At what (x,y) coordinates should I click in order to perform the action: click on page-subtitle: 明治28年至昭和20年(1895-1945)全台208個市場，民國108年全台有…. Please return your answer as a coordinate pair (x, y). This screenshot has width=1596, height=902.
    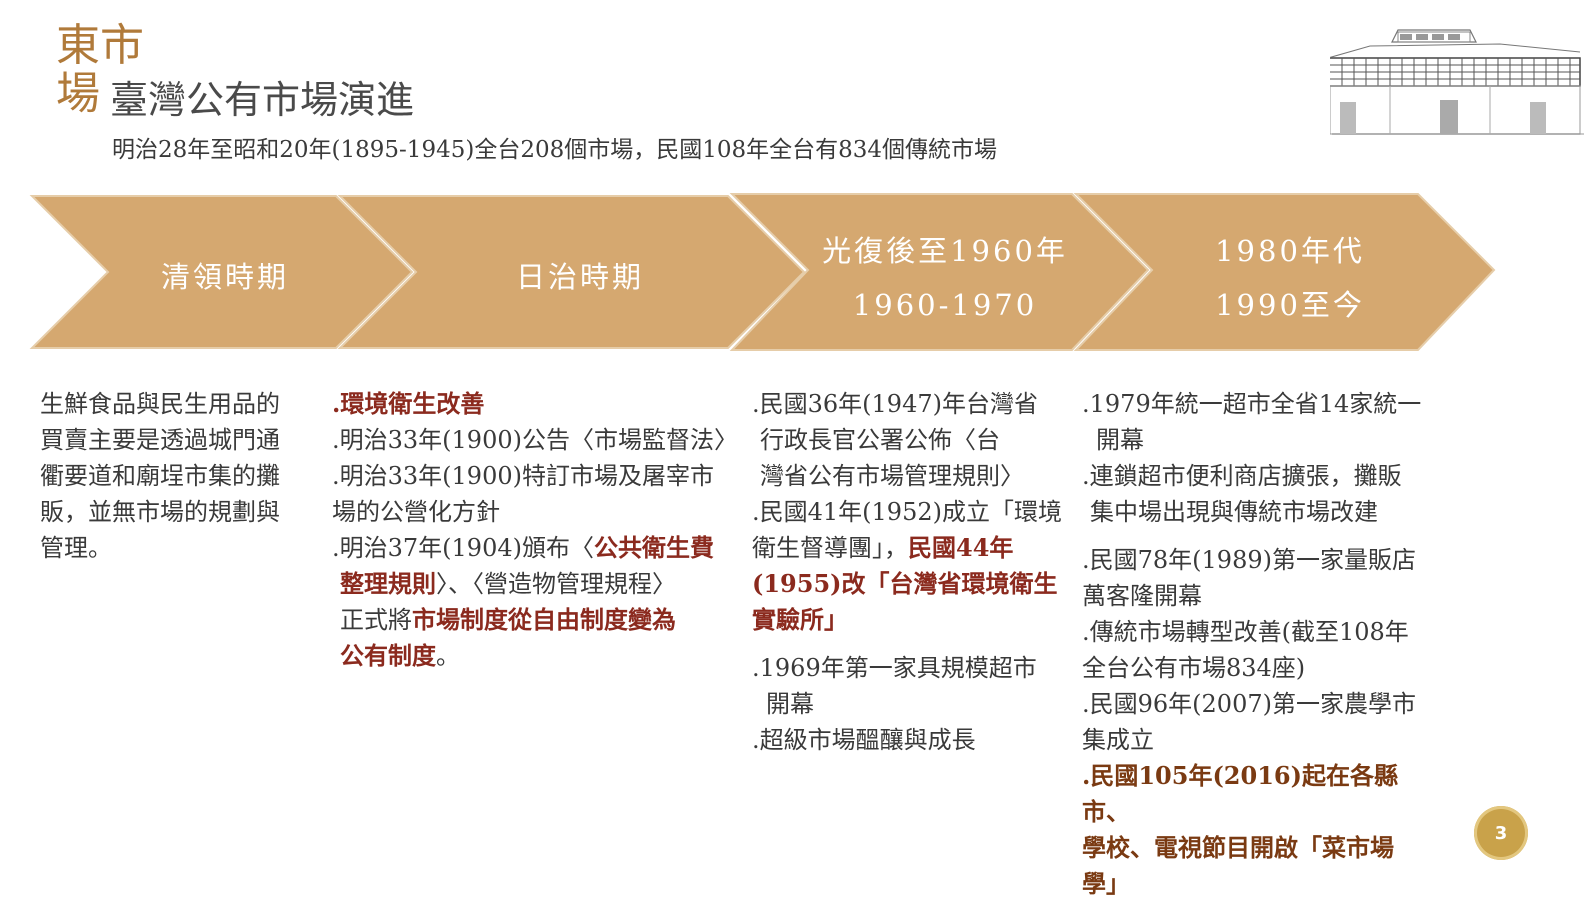
    Looking at the image, I should click on (555, 150).